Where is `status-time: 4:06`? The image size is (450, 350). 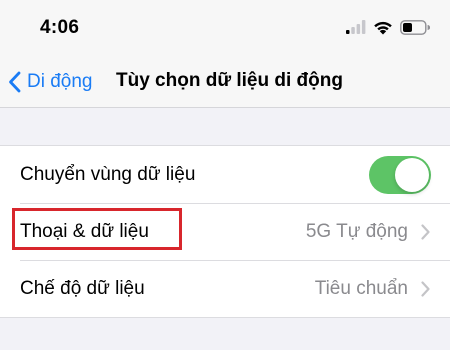 status-time: 4:06 is located at coordinates (60, 27).